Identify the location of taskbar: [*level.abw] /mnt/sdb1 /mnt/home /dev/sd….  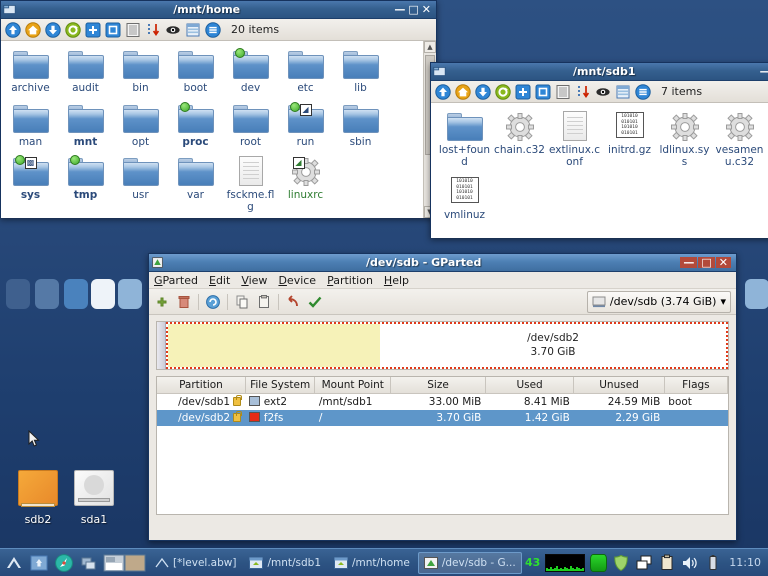
(384, 562).